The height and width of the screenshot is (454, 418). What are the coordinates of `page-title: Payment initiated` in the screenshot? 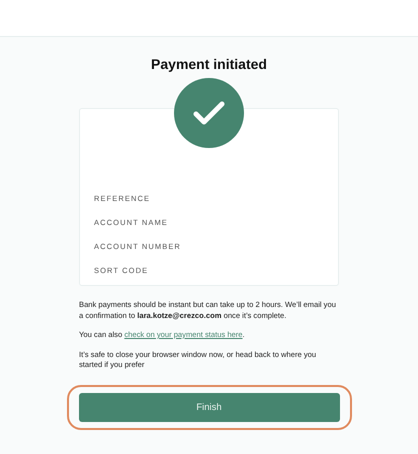 It's located at (209, 64).